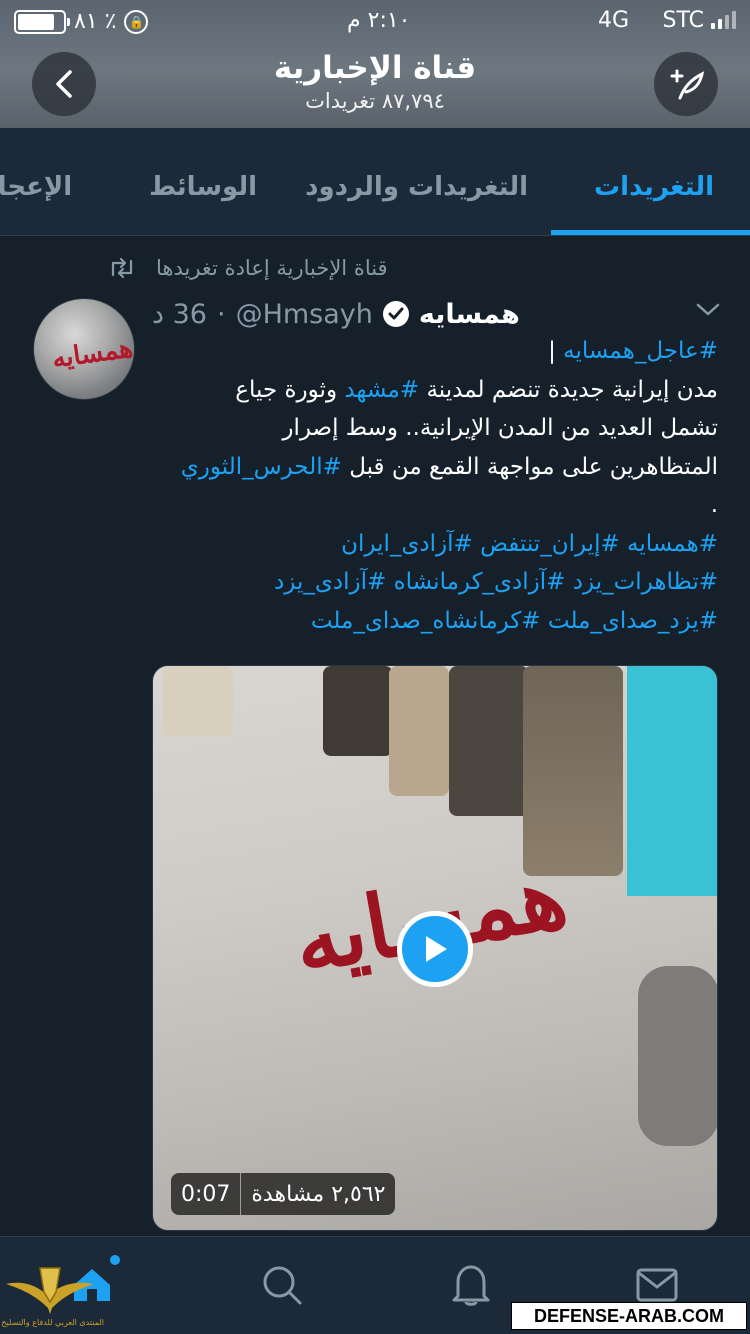 This screenshot has height=1334, width=750. I want to click on search-icon, so click(282, 1285).